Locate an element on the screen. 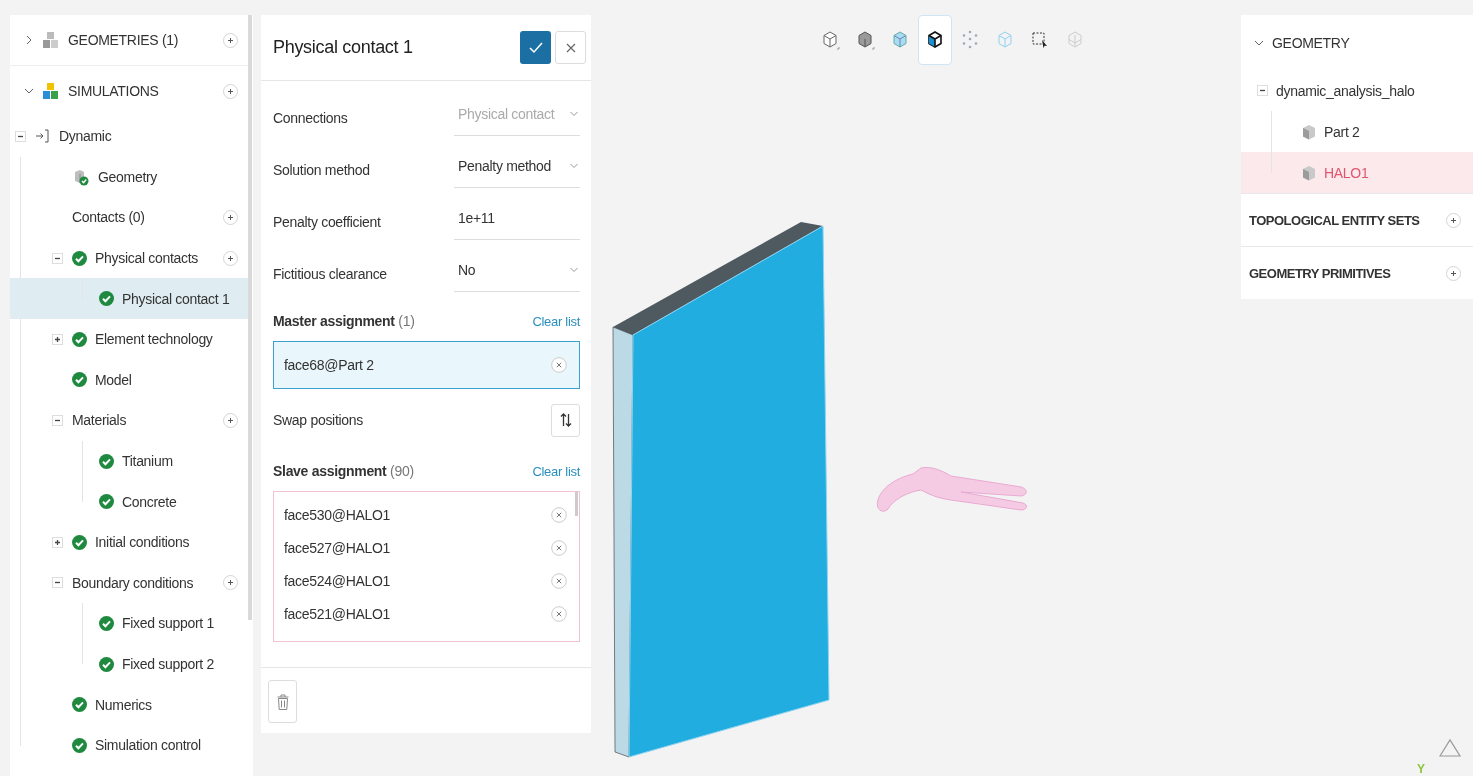 The width and height of the screenshot is (1473, 776). tree-item: Model is located at coordinates (129, 380).